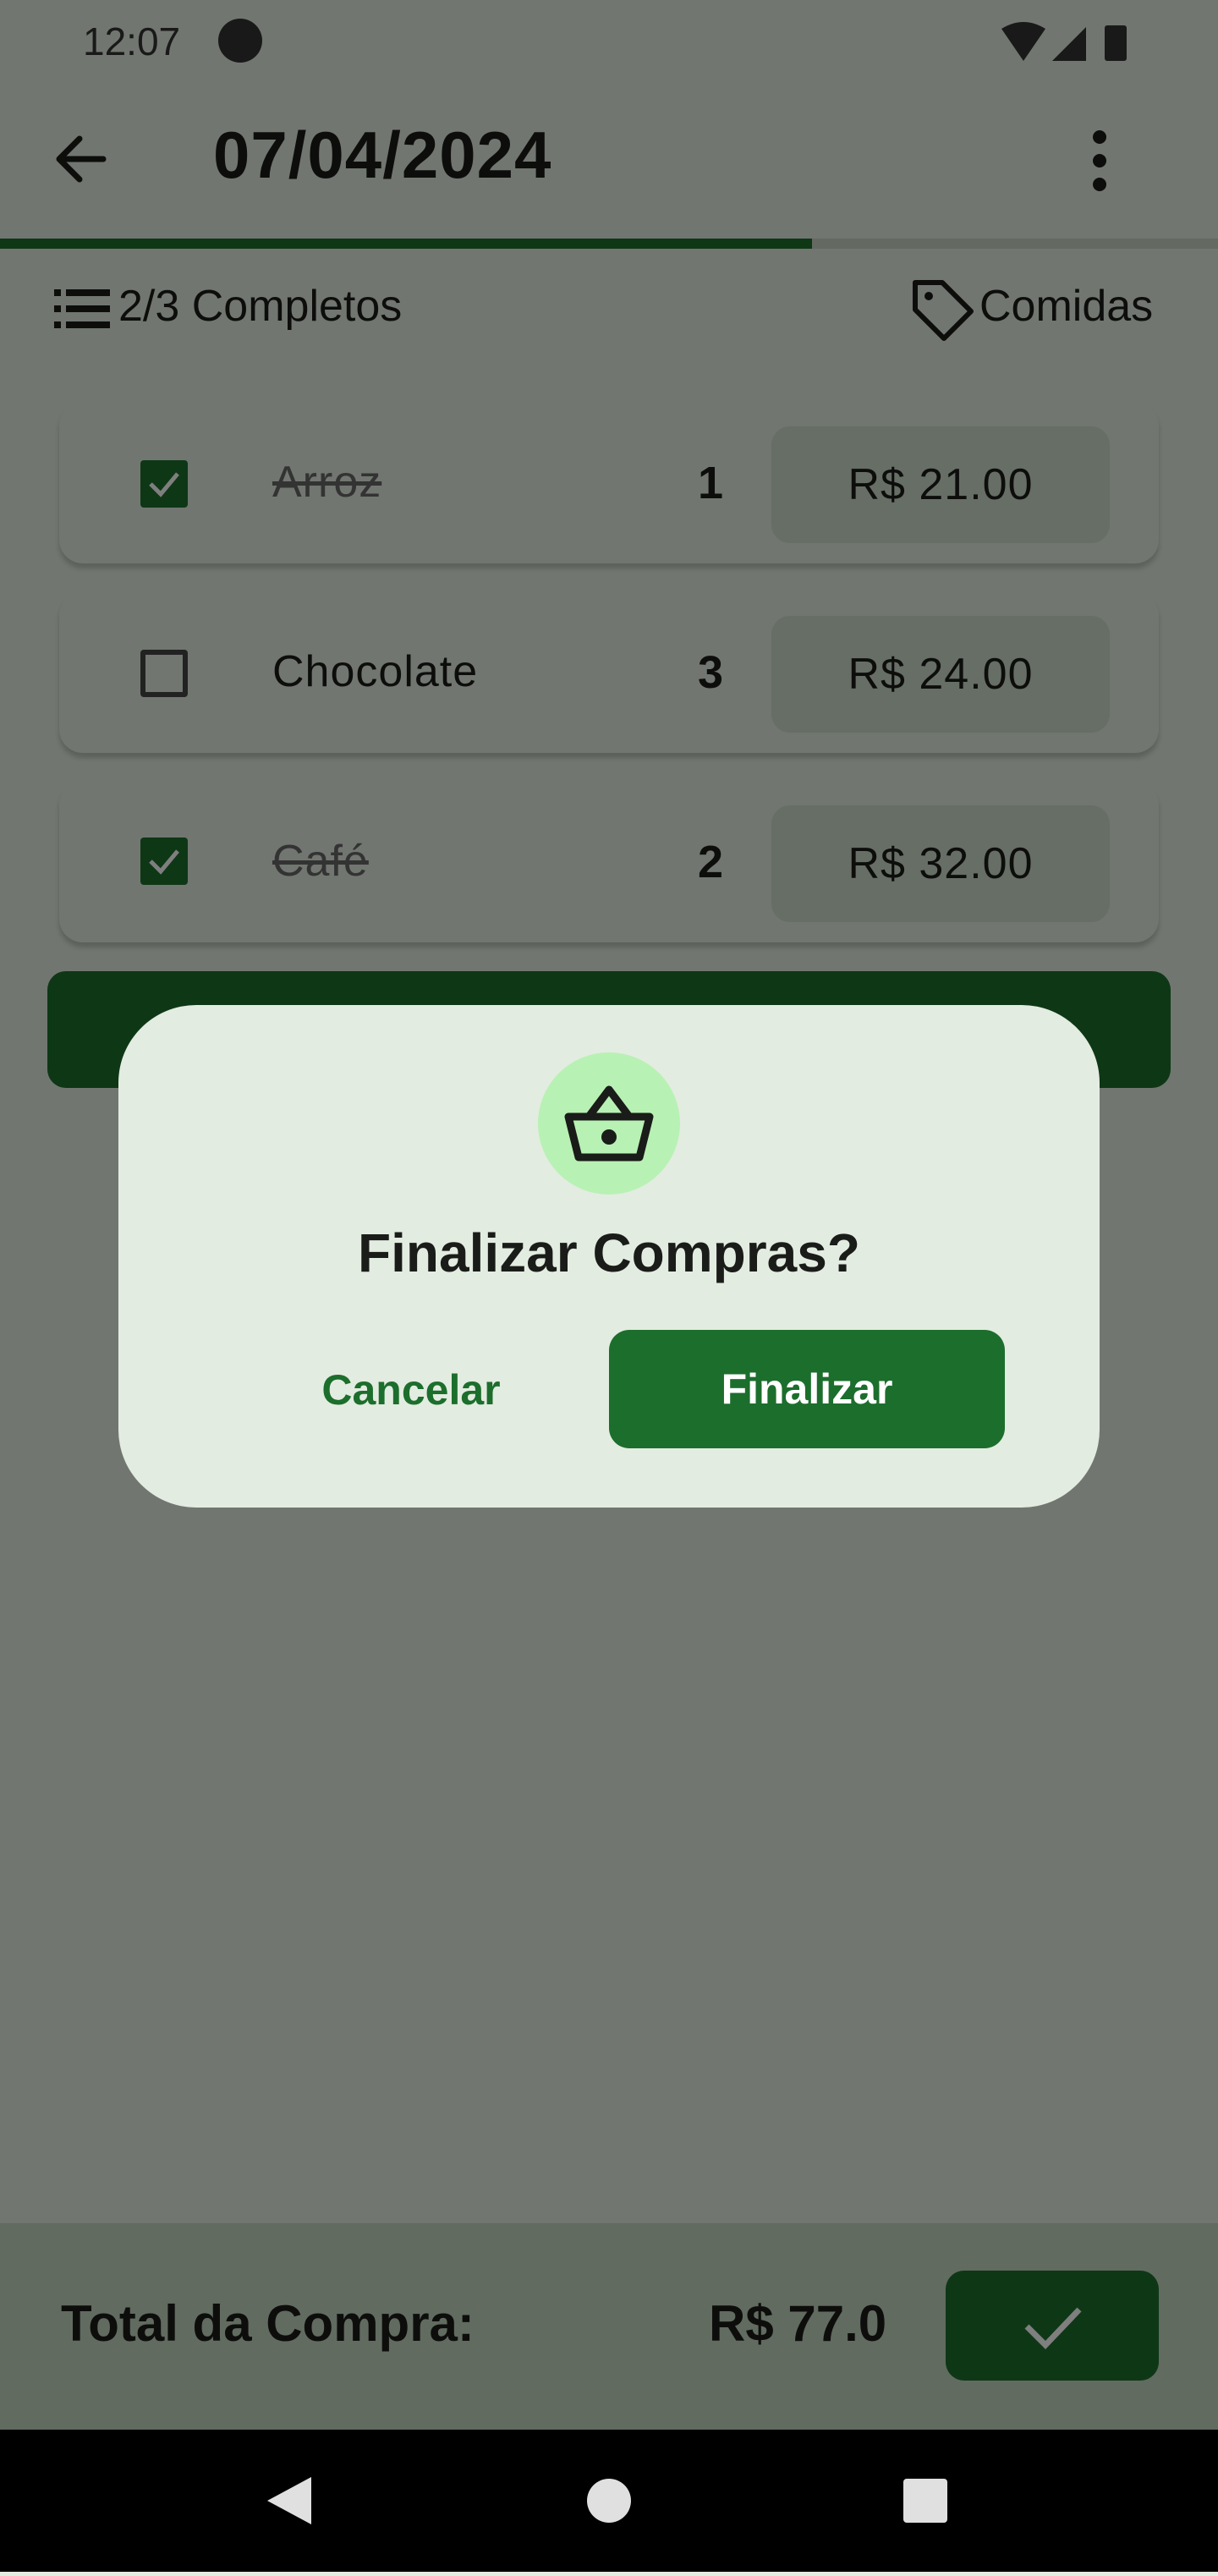 The image size is (1218, 2576). Describe the element at coordinates (609, 1252) in the screenshot. I see `dialog-title: Finalizar Compras?` at that location.